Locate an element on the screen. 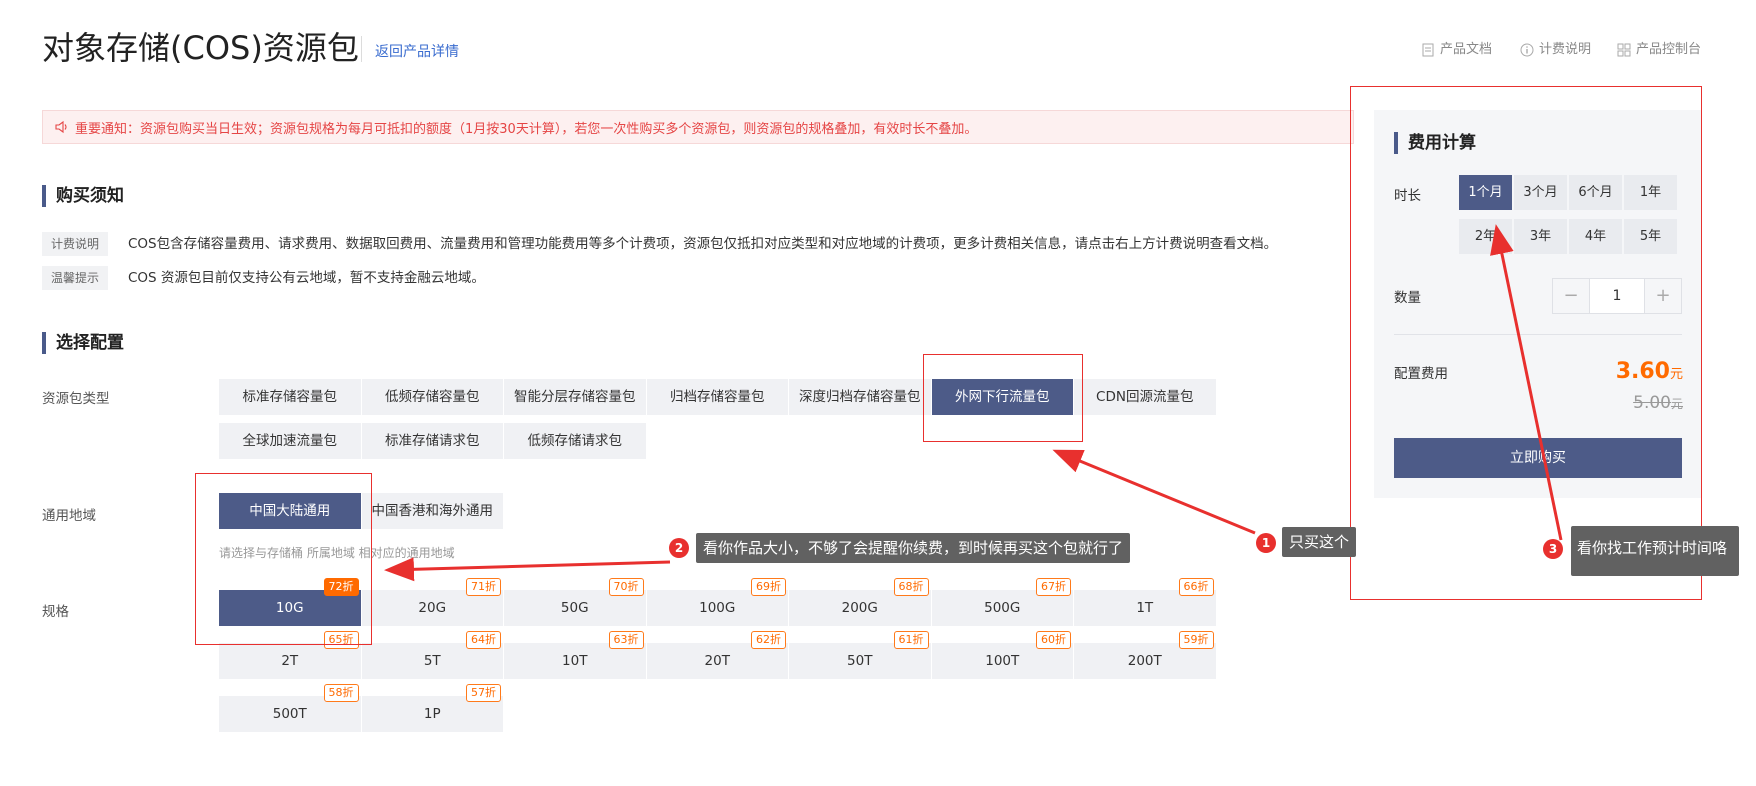 The image size is (1756, 786). region-option: 中国香港和海外通用 is located at coordinates (432, 511).